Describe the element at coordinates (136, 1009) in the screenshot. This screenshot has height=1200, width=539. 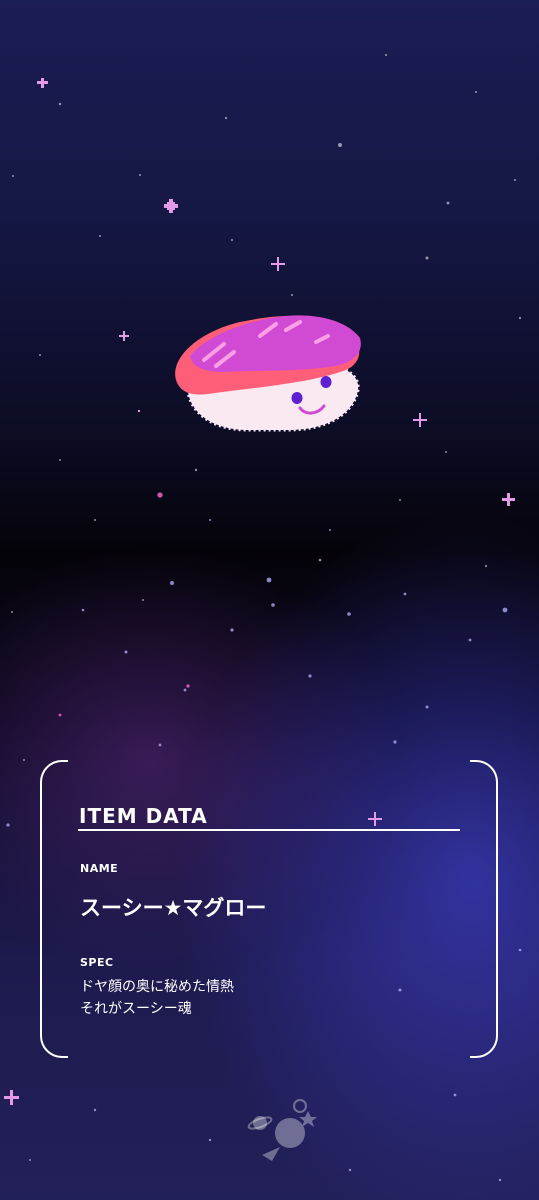
I see `spec-line: それがスーシー魂` at that location.